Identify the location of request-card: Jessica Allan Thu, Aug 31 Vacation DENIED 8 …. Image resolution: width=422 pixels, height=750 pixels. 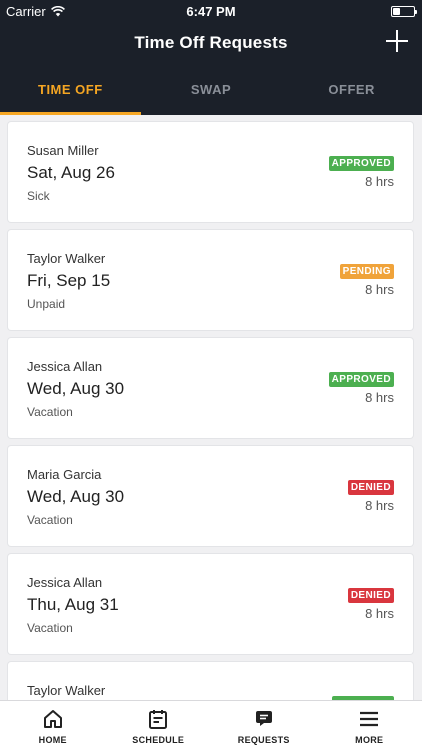
(210, 604).